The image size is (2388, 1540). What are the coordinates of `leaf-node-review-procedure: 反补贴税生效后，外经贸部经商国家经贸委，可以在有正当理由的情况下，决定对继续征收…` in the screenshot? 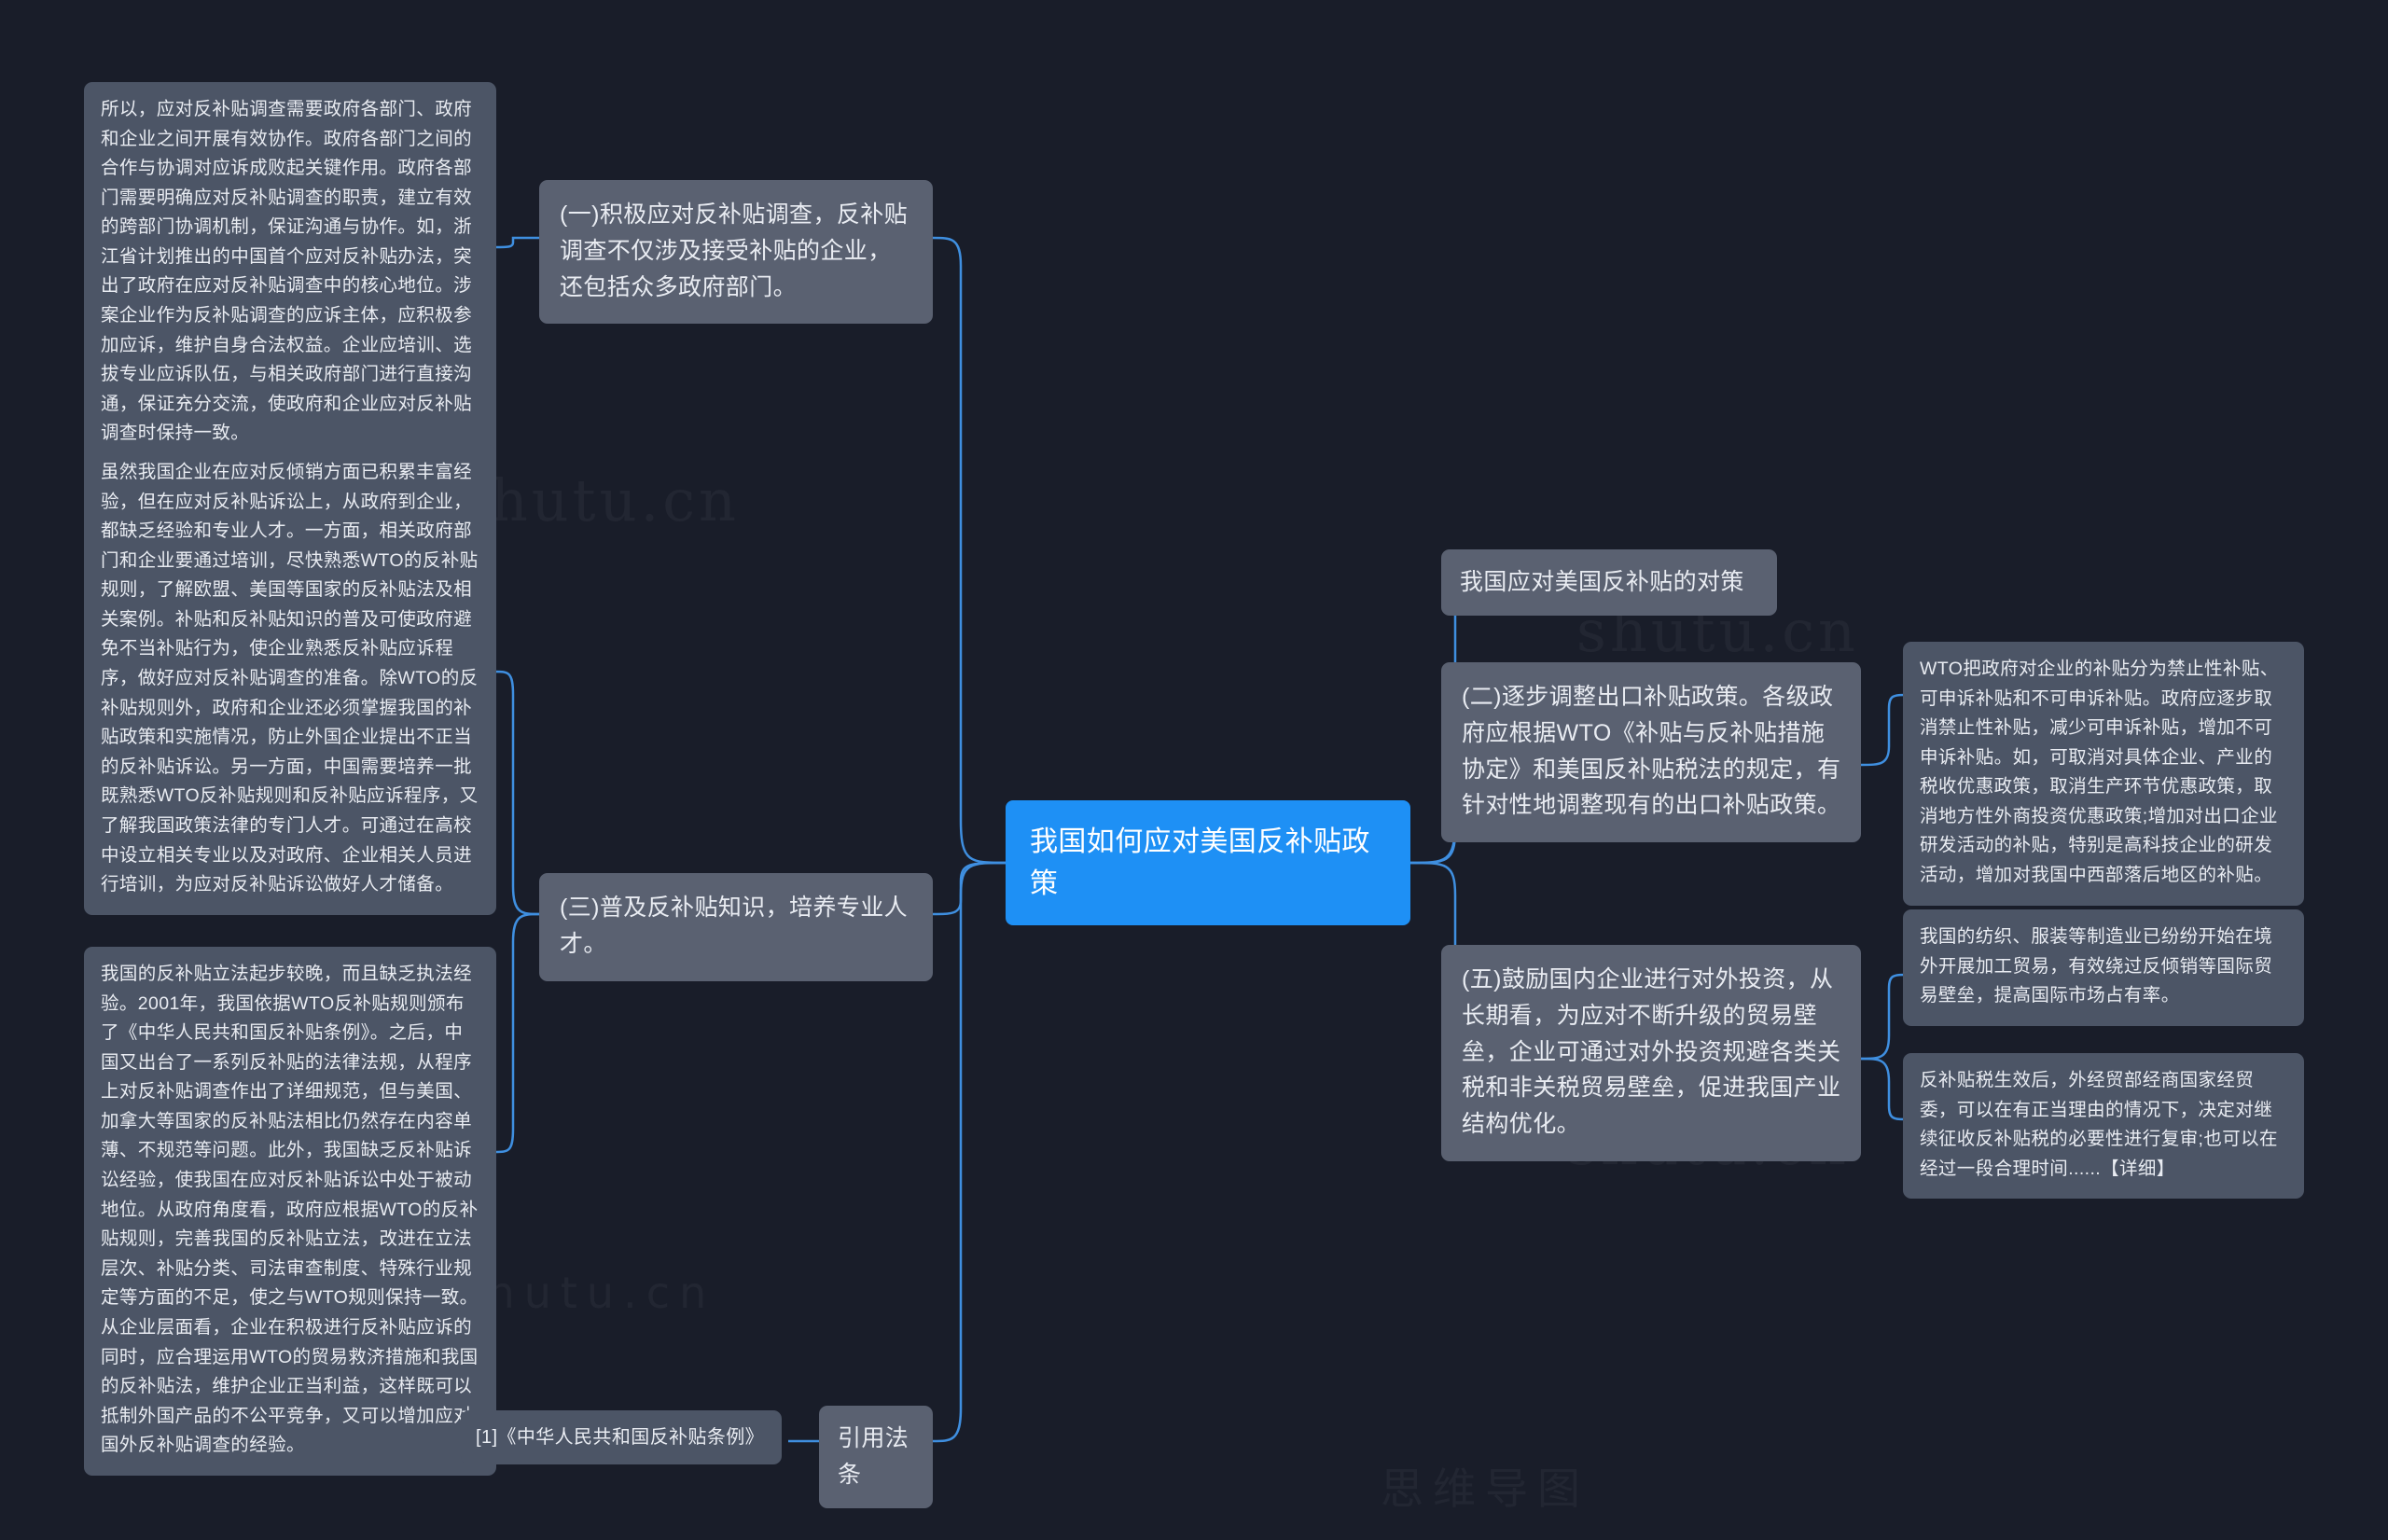 It's located at (2103, 1126).